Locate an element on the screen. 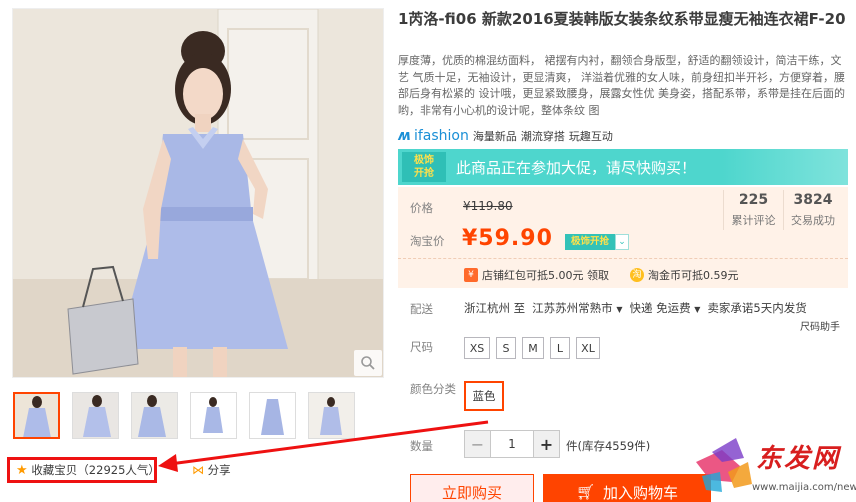  quantity-stepper: − 1 + is located at coordinates (512, 444).